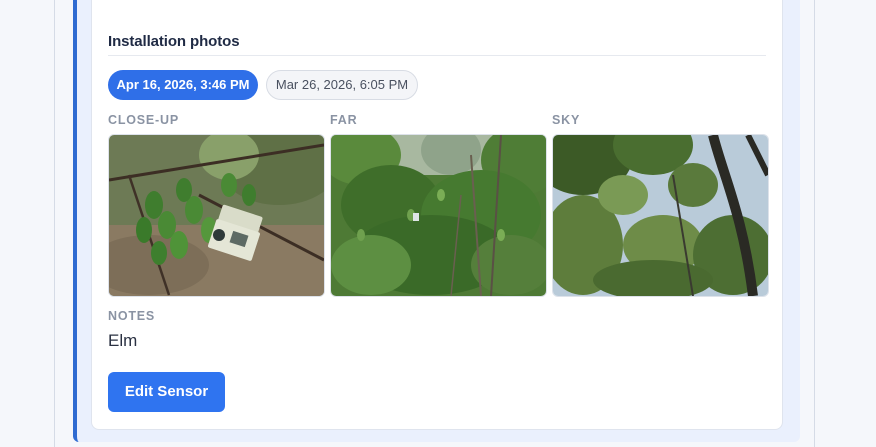  What do you see at coordinates (123, 340) in the screenshot?
I see `notes-value: Elm` at bounding box center [123, 340].